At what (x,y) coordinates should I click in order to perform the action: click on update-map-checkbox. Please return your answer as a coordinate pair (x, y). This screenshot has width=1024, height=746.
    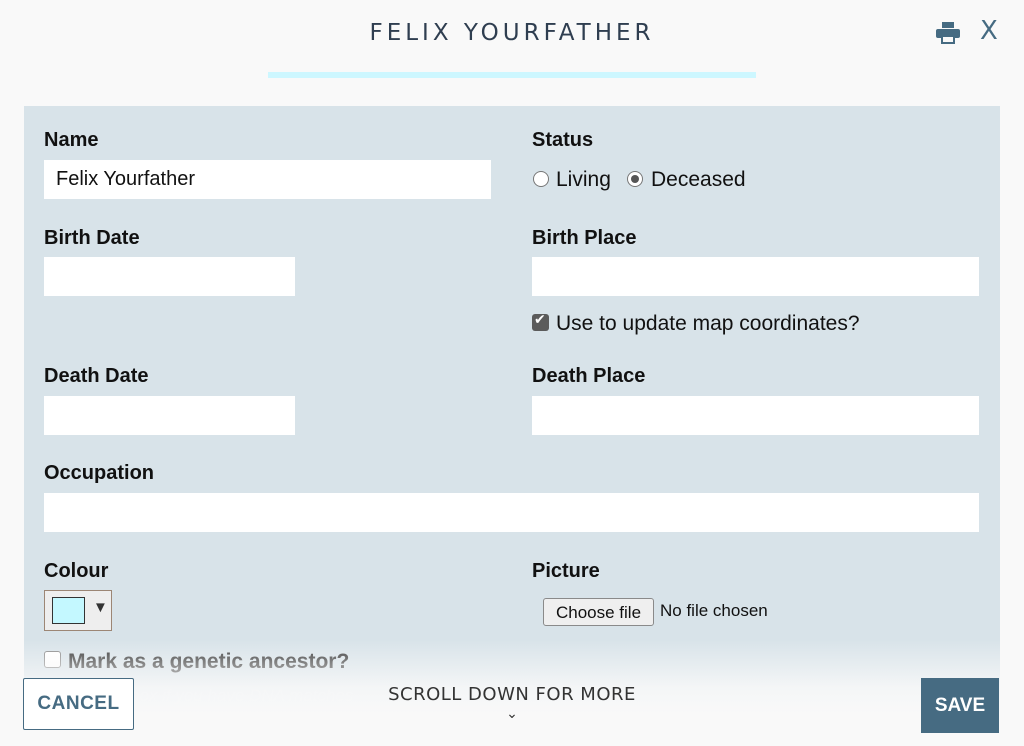
    Looking at the image, I should click on (540, 321).